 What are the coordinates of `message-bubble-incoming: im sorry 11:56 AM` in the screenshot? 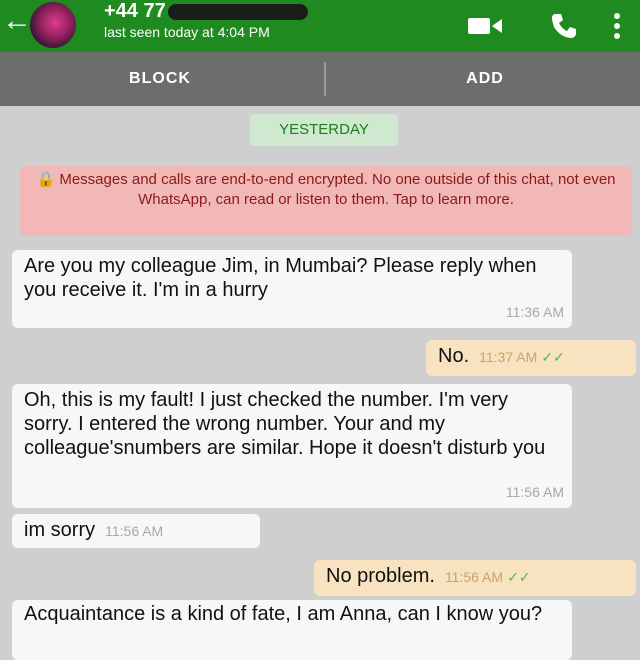 It's located at (136, 531).